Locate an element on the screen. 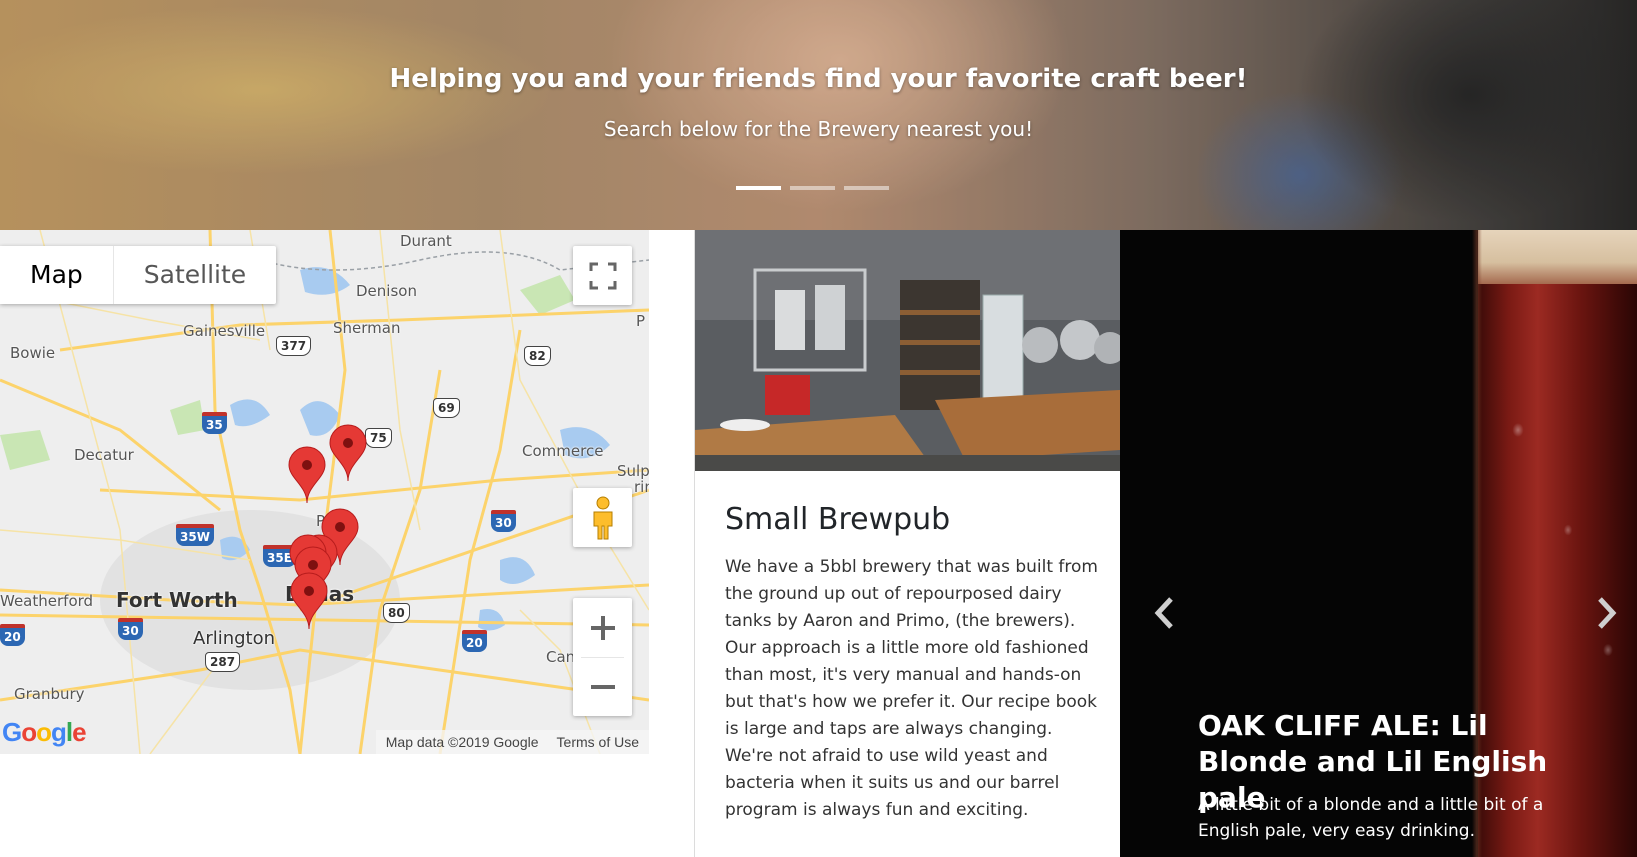 This screenshot has height=857, width=1637. map-type-map-button: Map is located at coordinates (57, 275).